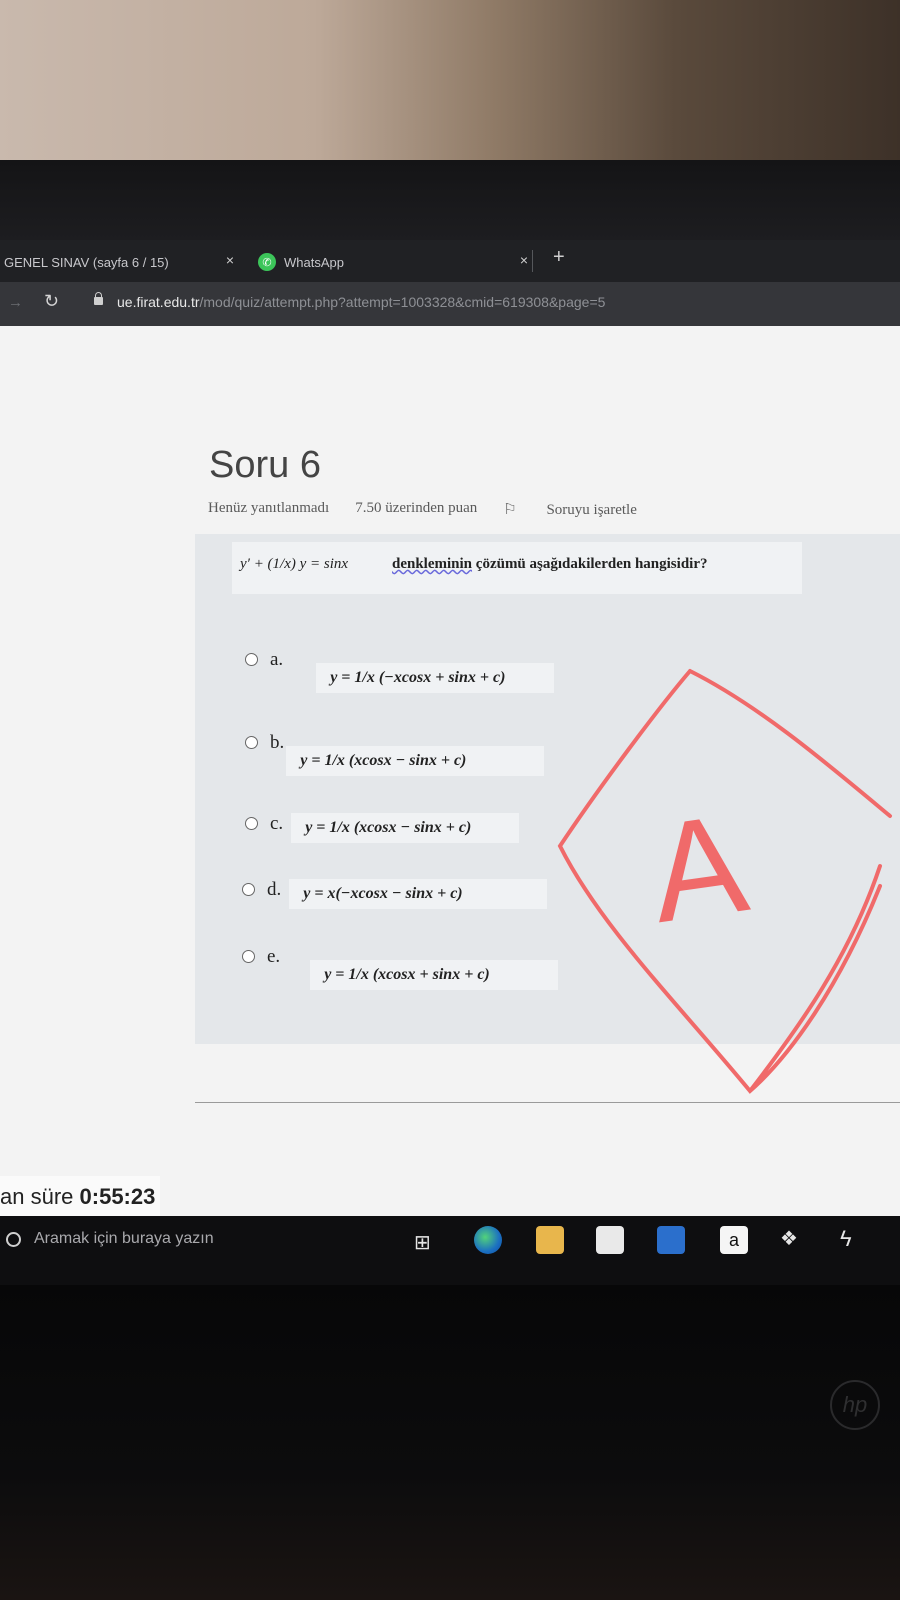  What do you see at coordinates (450, 80) in the screenshot?
I see `background-wall` at bounding box center [450, 80].